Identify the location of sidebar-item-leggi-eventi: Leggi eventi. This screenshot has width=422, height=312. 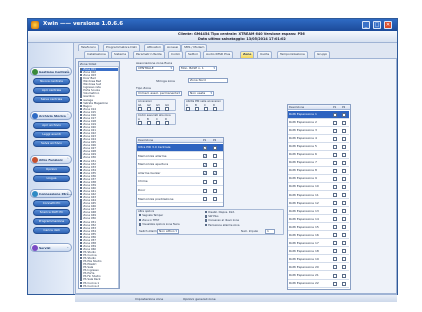
(51, 134).